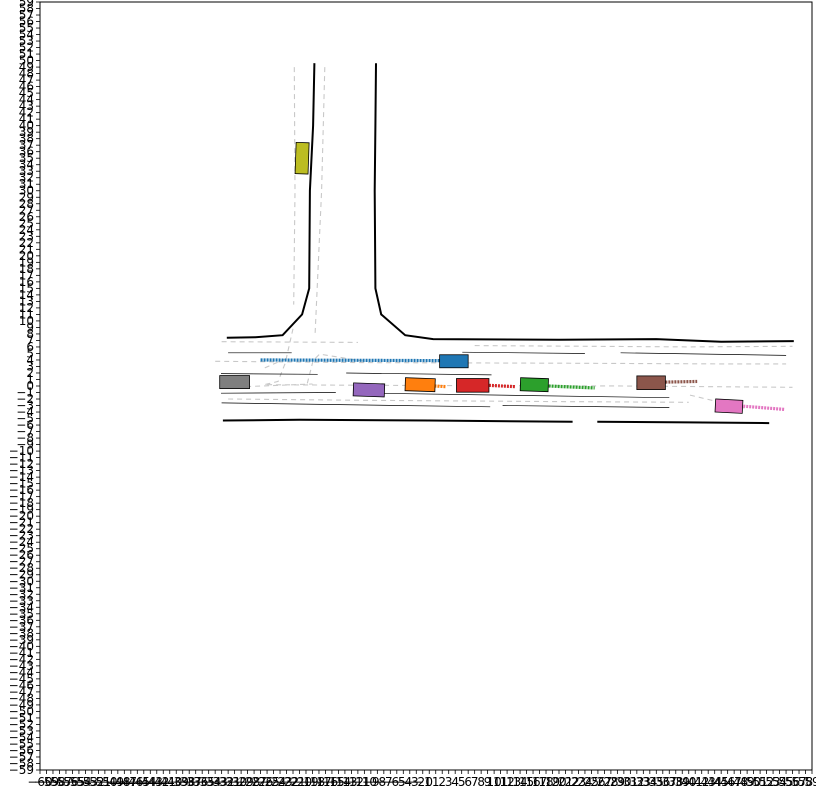  I want to click on y-tick-label: 59, so click(26, 4).